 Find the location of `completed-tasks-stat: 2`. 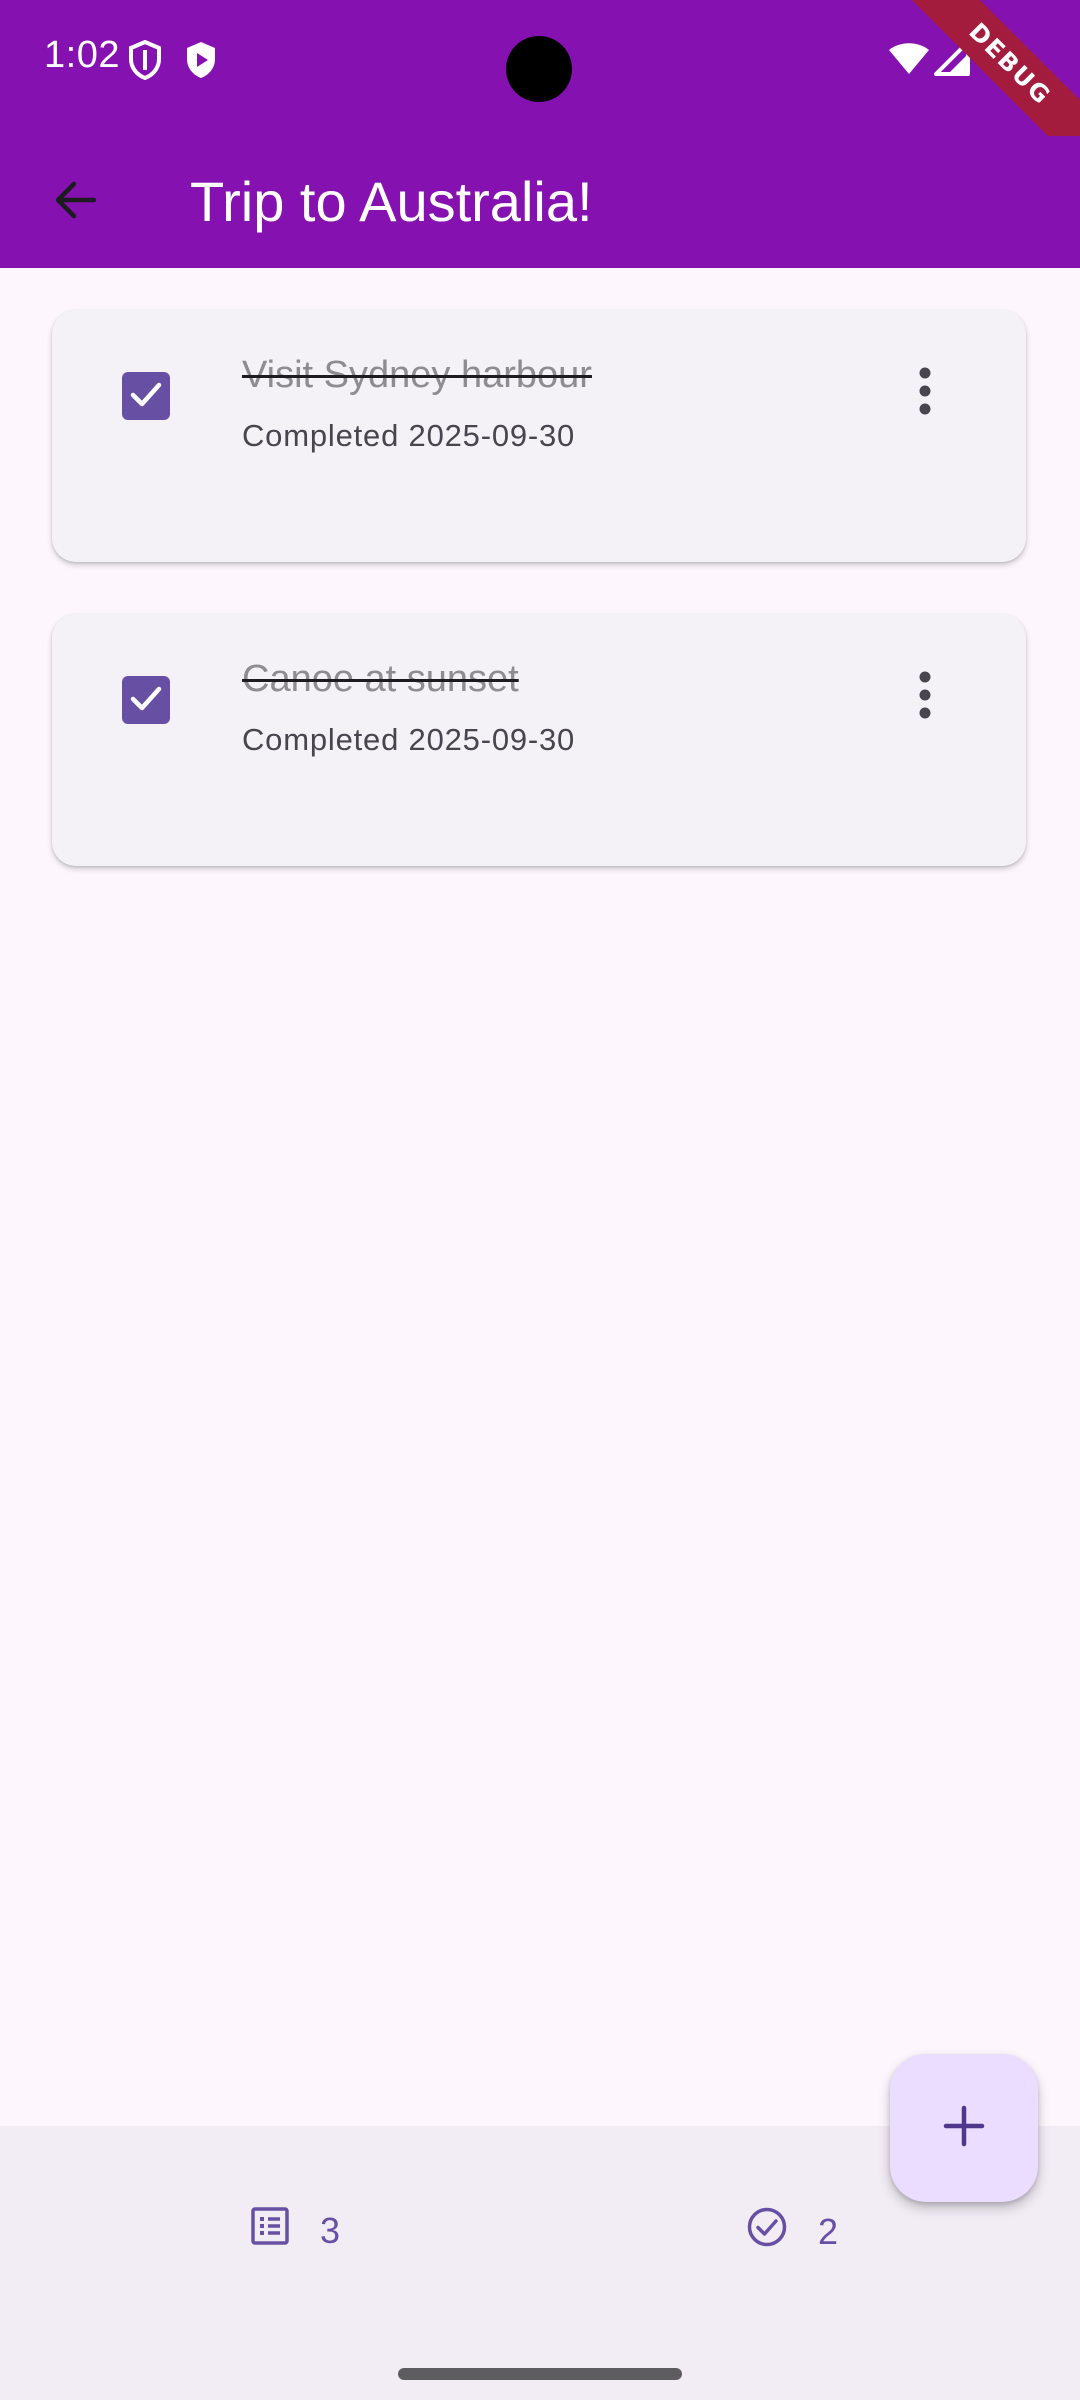

completed-tasks-stat: 2 is located at coordinates (792, 2231).